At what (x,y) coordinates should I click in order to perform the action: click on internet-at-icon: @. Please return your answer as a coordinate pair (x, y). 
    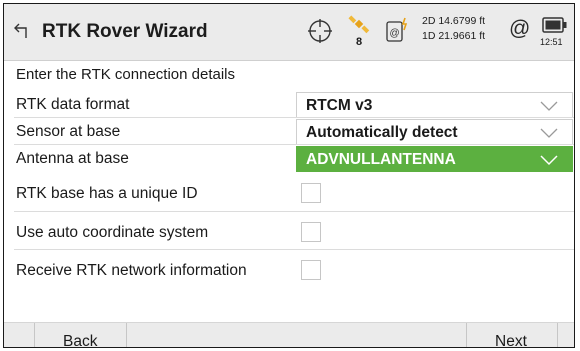
    Looking at the image, I should click on (519, 29).